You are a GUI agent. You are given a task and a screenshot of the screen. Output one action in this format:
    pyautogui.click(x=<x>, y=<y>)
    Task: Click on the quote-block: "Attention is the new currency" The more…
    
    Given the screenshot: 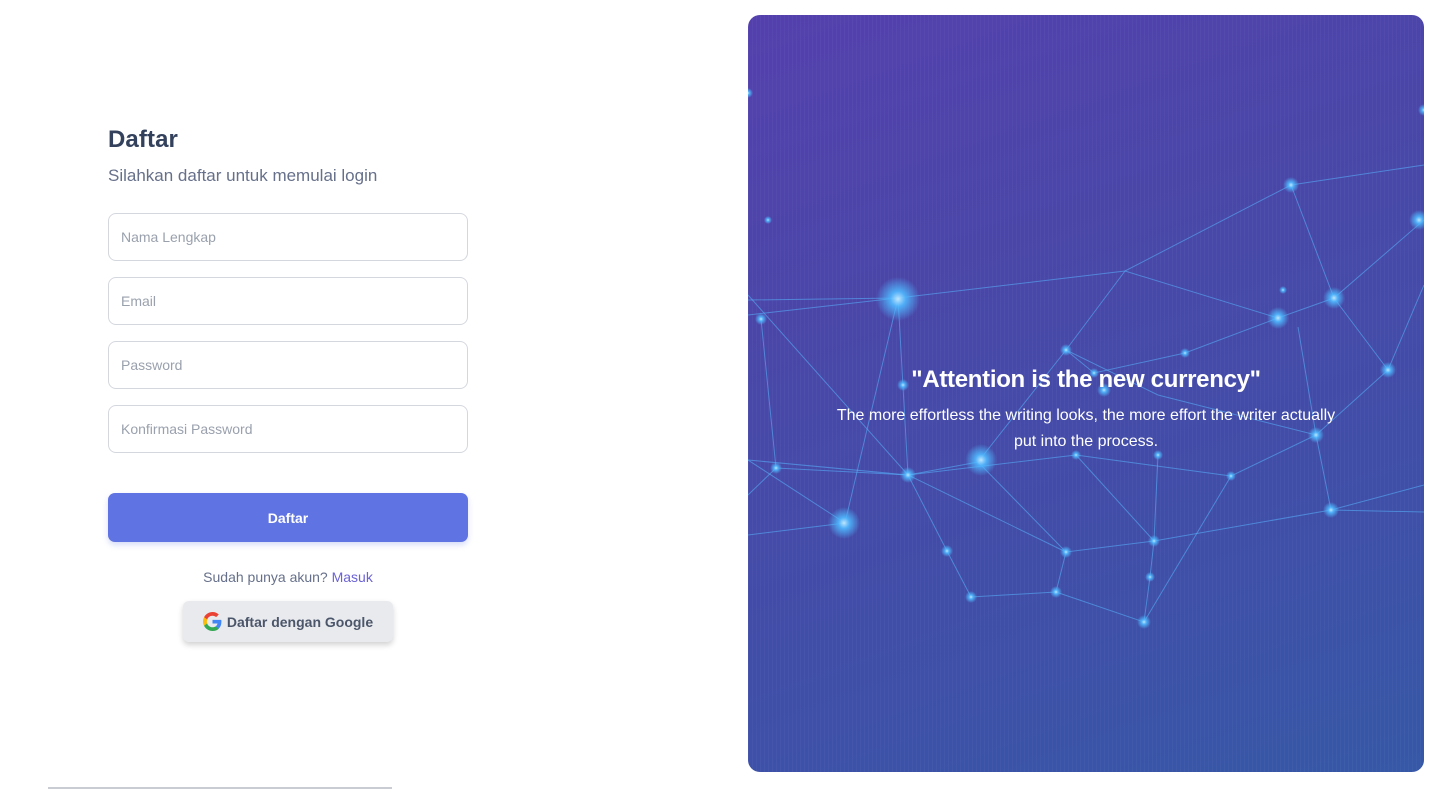 What is the action you would take?
    pyautogui.click(x=1086, y=410)
    